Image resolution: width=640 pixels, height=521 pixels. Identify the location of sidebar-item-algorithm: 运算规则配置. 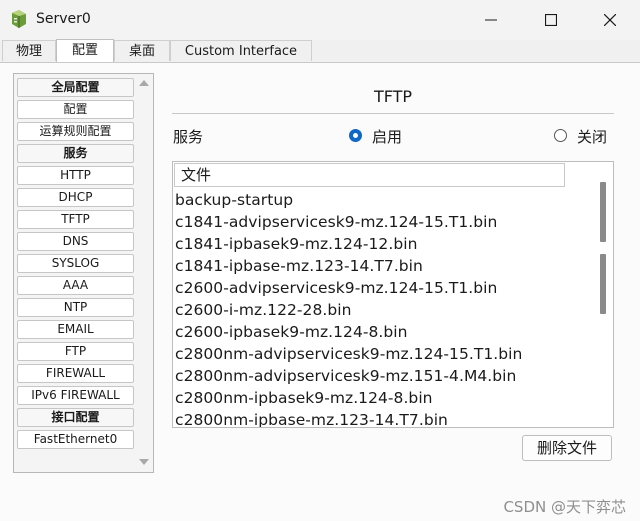
(75, 131).